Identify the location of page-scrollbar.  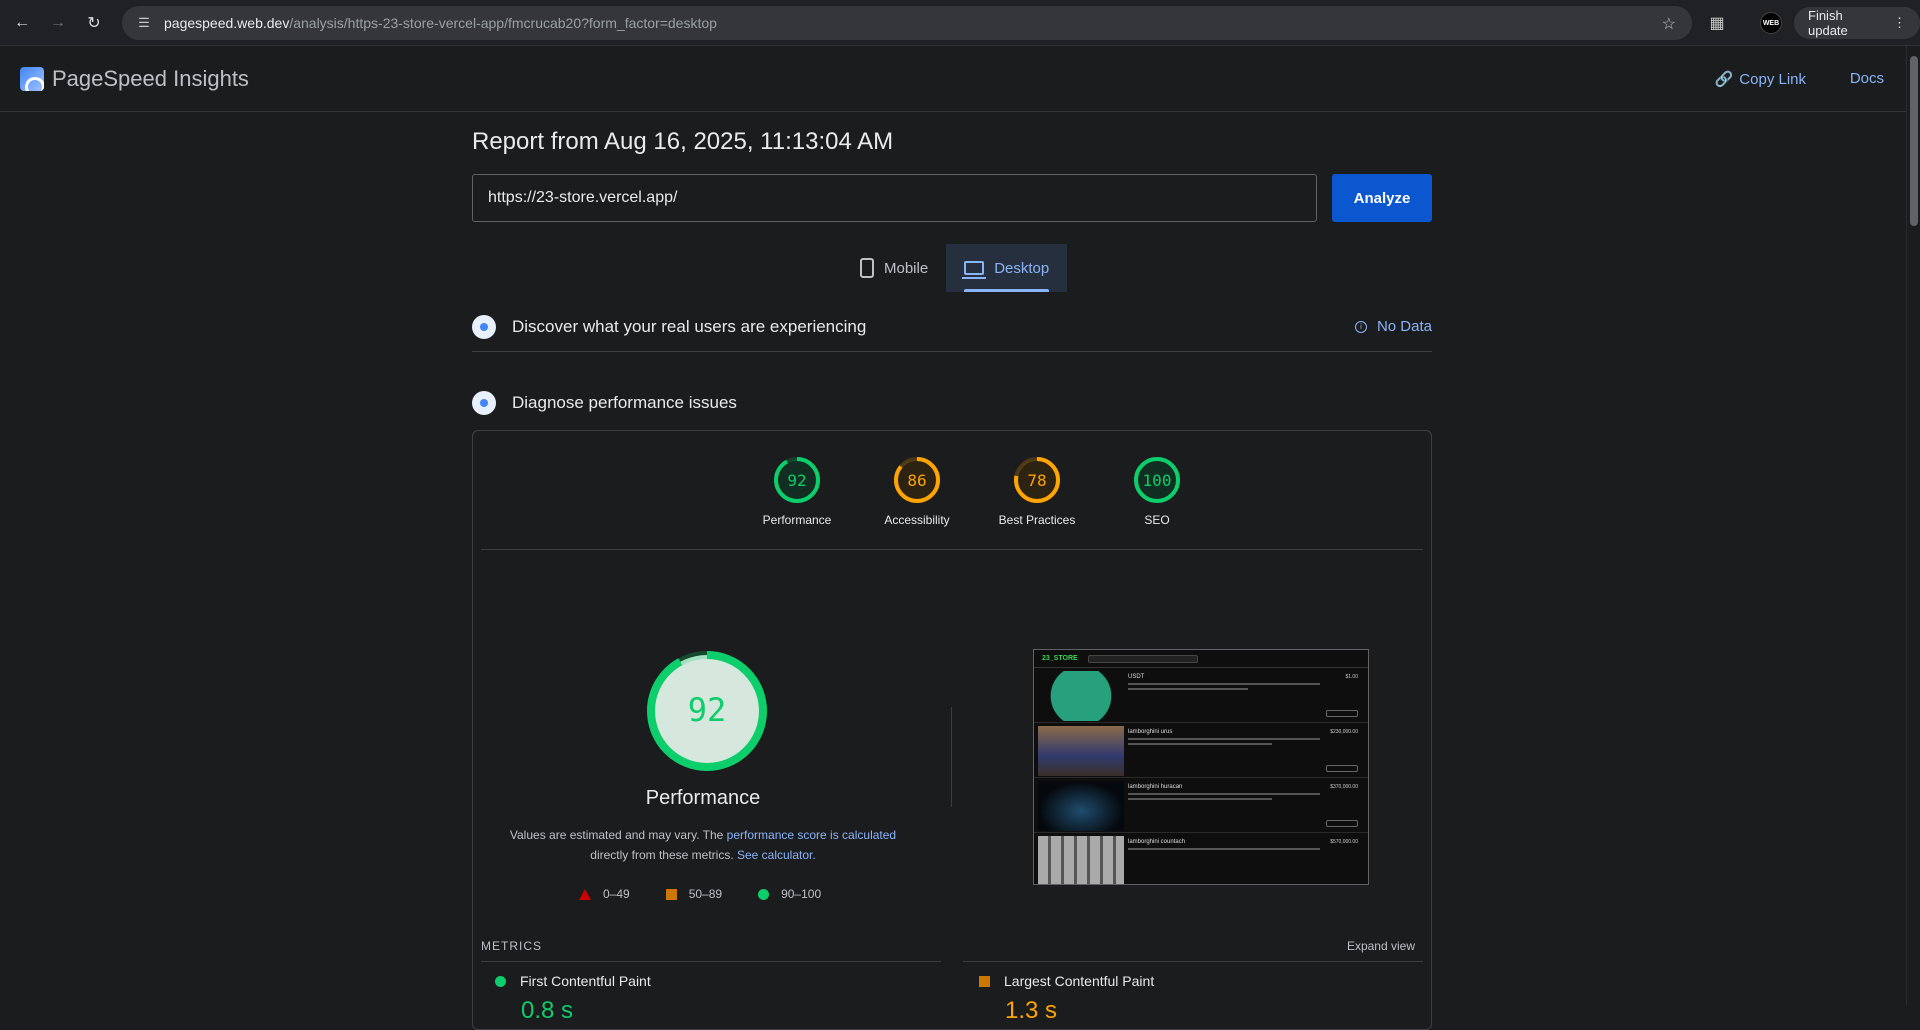
(1913, 525).